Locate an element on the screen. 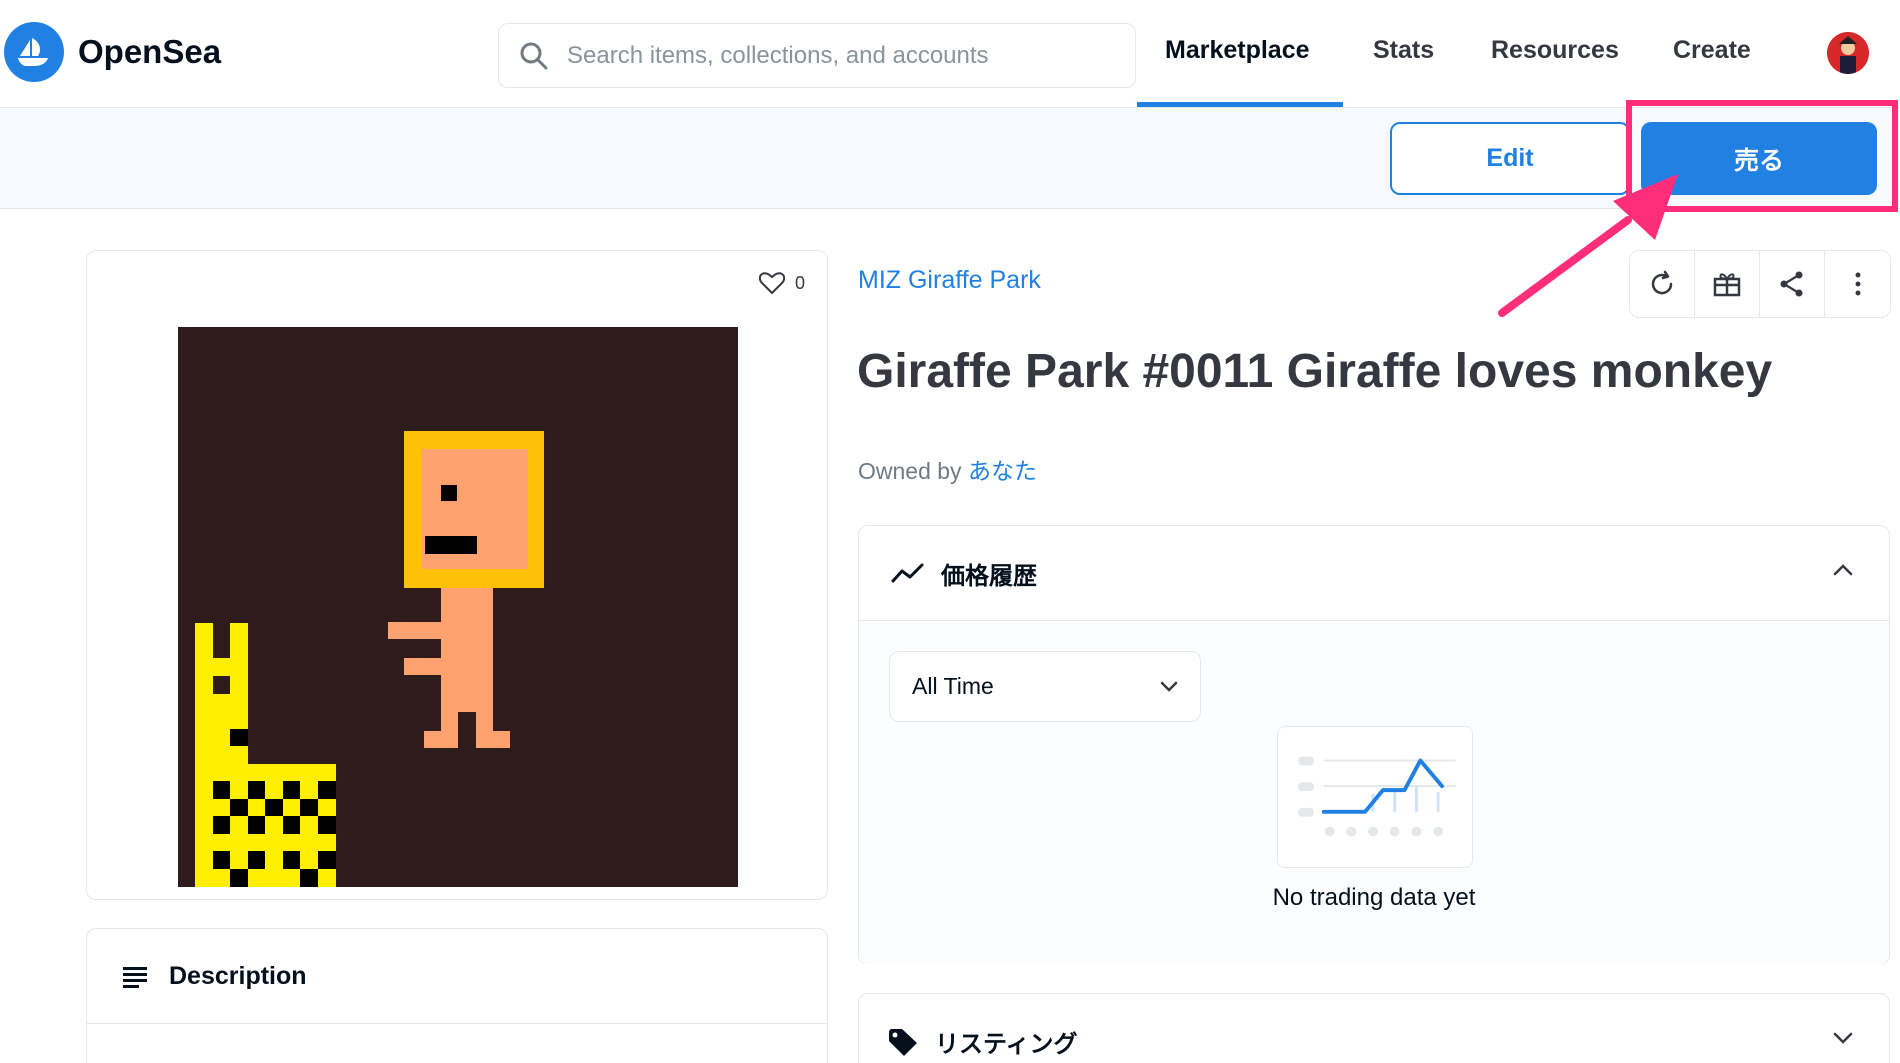 The image size is (1900, 1063). time-range-select: All Time is located at coordinates (1045, 686).